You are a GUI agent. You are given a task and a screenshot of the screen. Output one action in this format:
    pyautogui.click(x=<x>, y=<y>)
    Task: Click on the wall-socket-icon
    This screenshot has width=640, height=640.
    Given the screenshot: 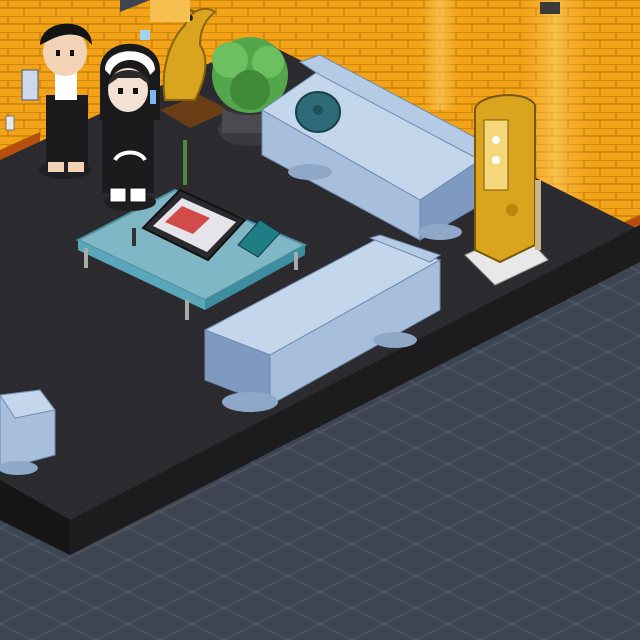 What is the action you would take?
    pyautogui.click(x=10, y=123)
    